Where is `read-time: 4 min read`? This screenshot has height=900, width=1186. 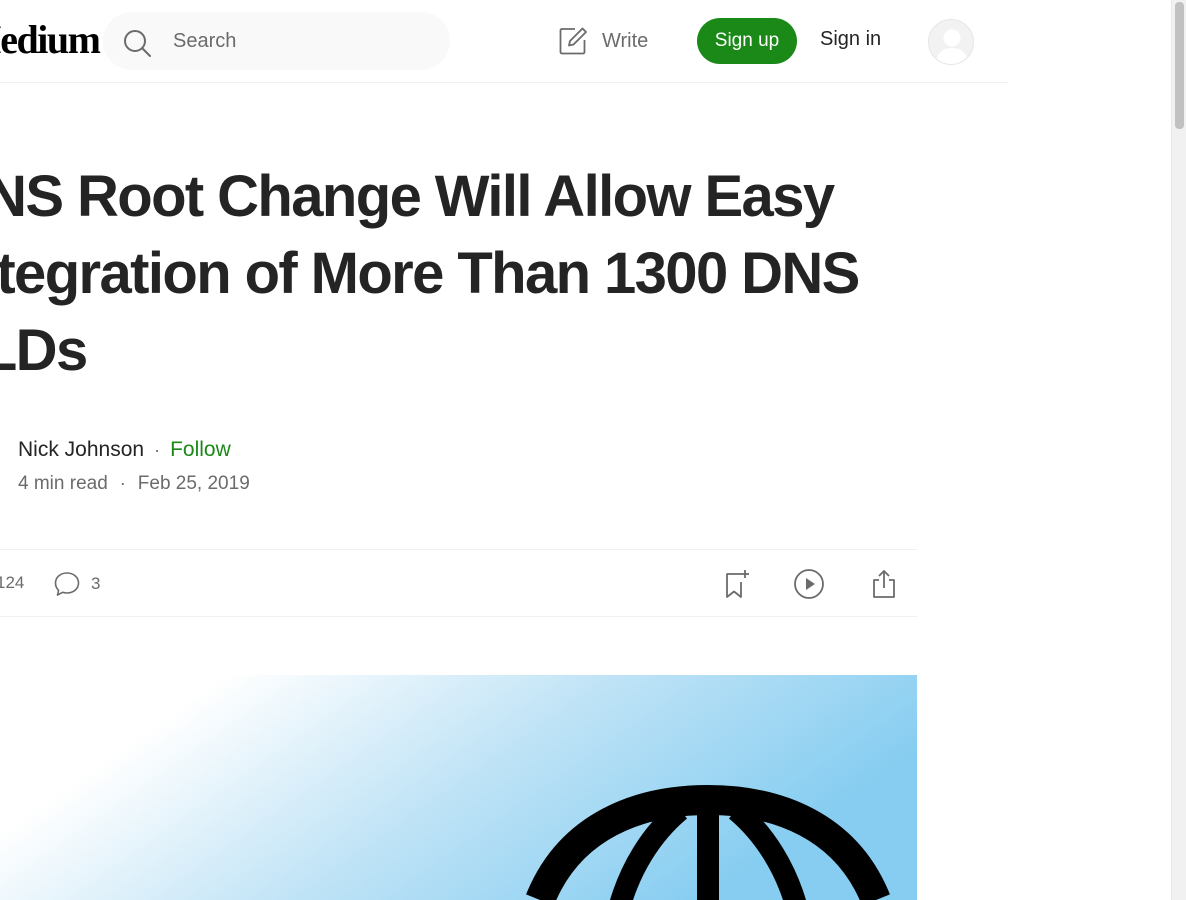 read-time: 4 min read is located at coordinates (63, 483).